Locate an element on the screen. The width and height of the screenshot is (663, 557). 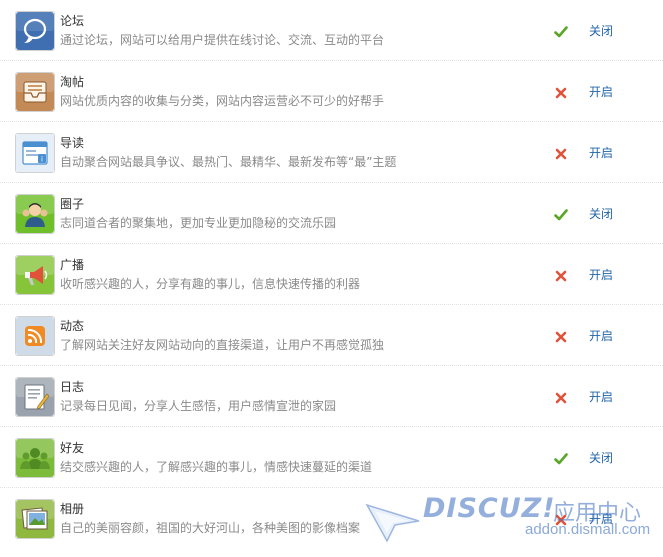
module-row: 日志记录每日见闻，分享人生感悟，用户感情宣泄的家园 开启 is located at coordinates (331, 396).